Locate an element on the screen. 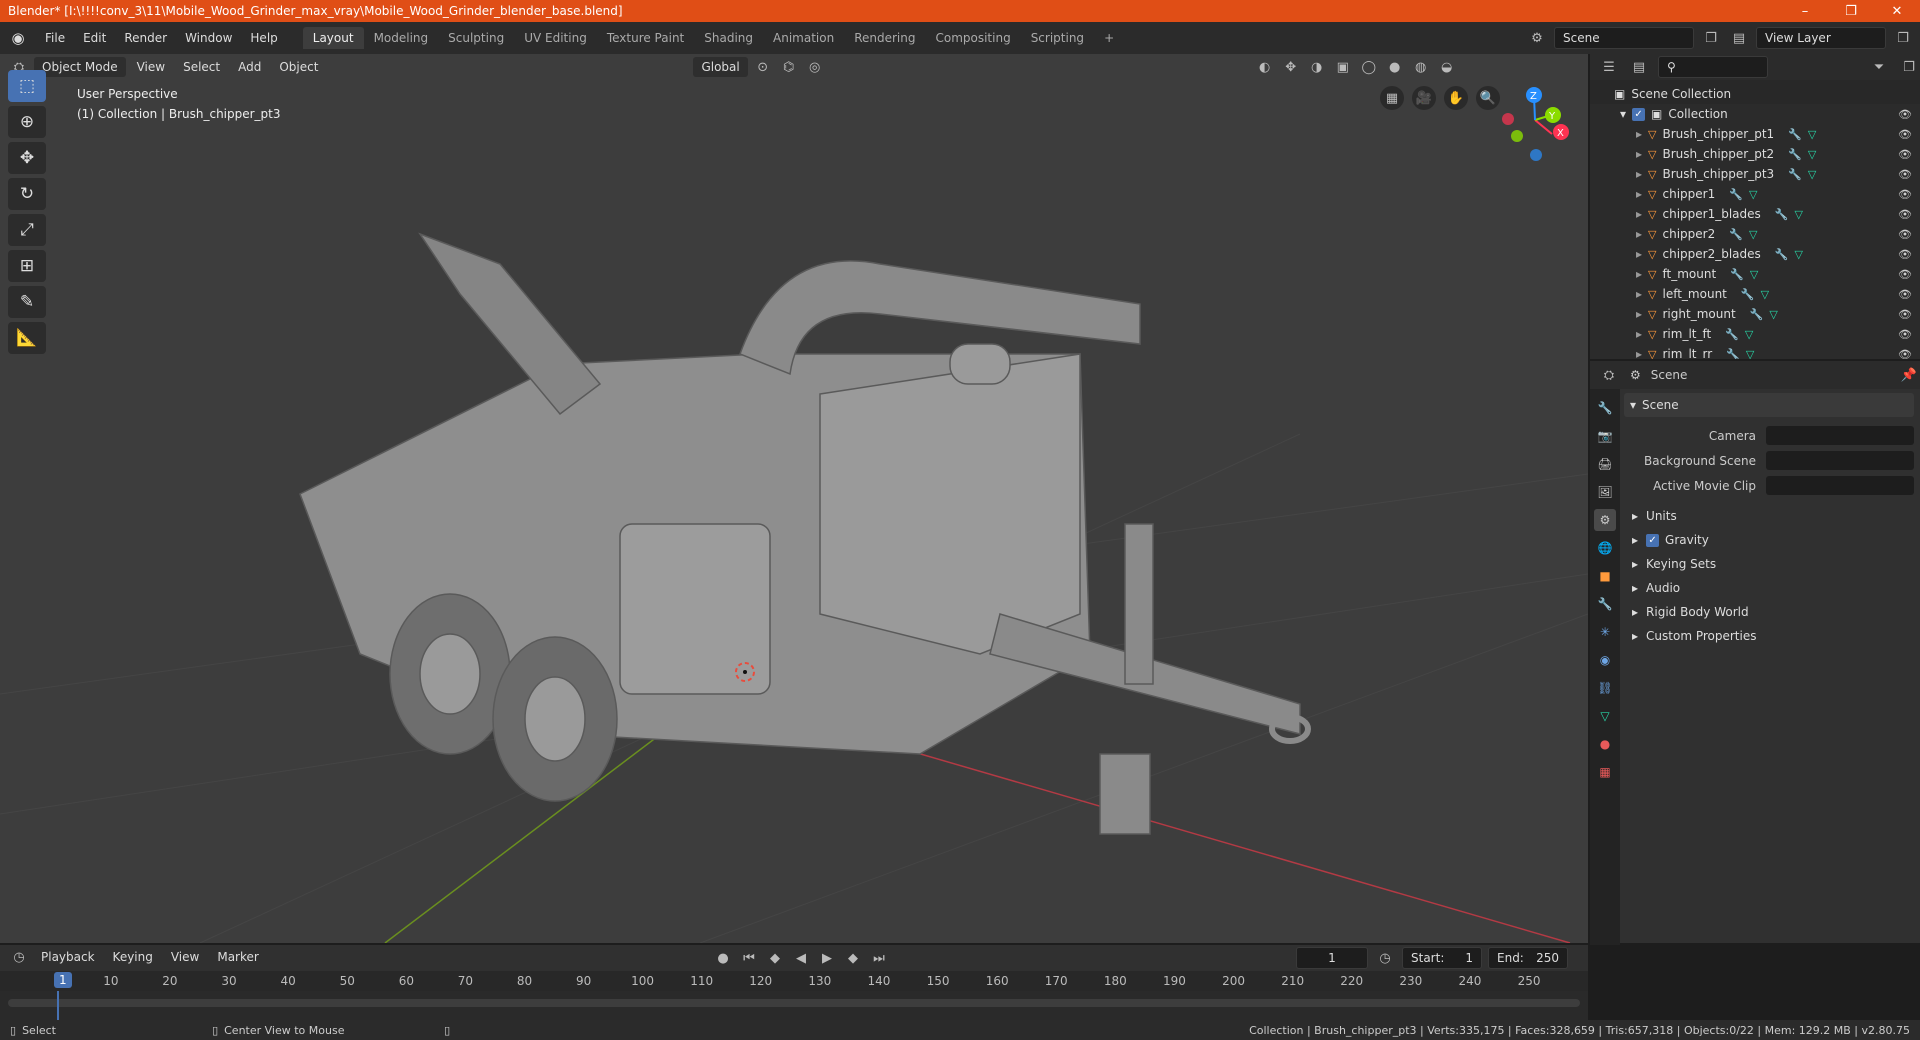 The image size is (1920, 1040). viewport-menu-add: Add is located at coordinates (249, 67).